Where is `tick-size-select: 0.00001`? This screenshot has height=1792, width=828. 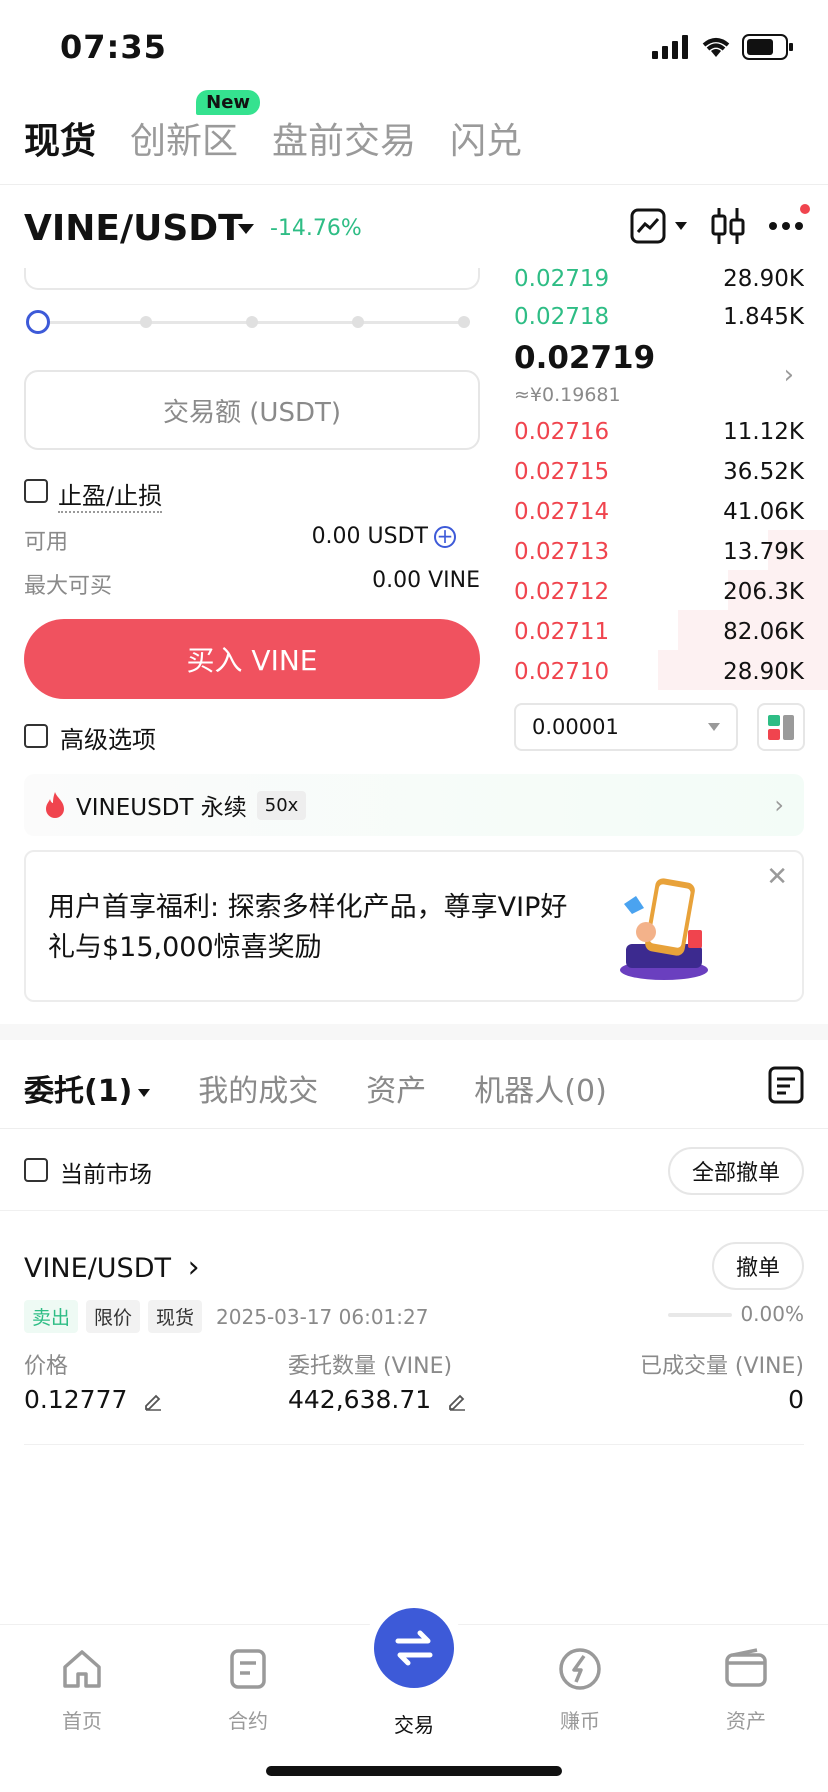
tick-size-select: 0.00001 is located at coordinates (626, 727).